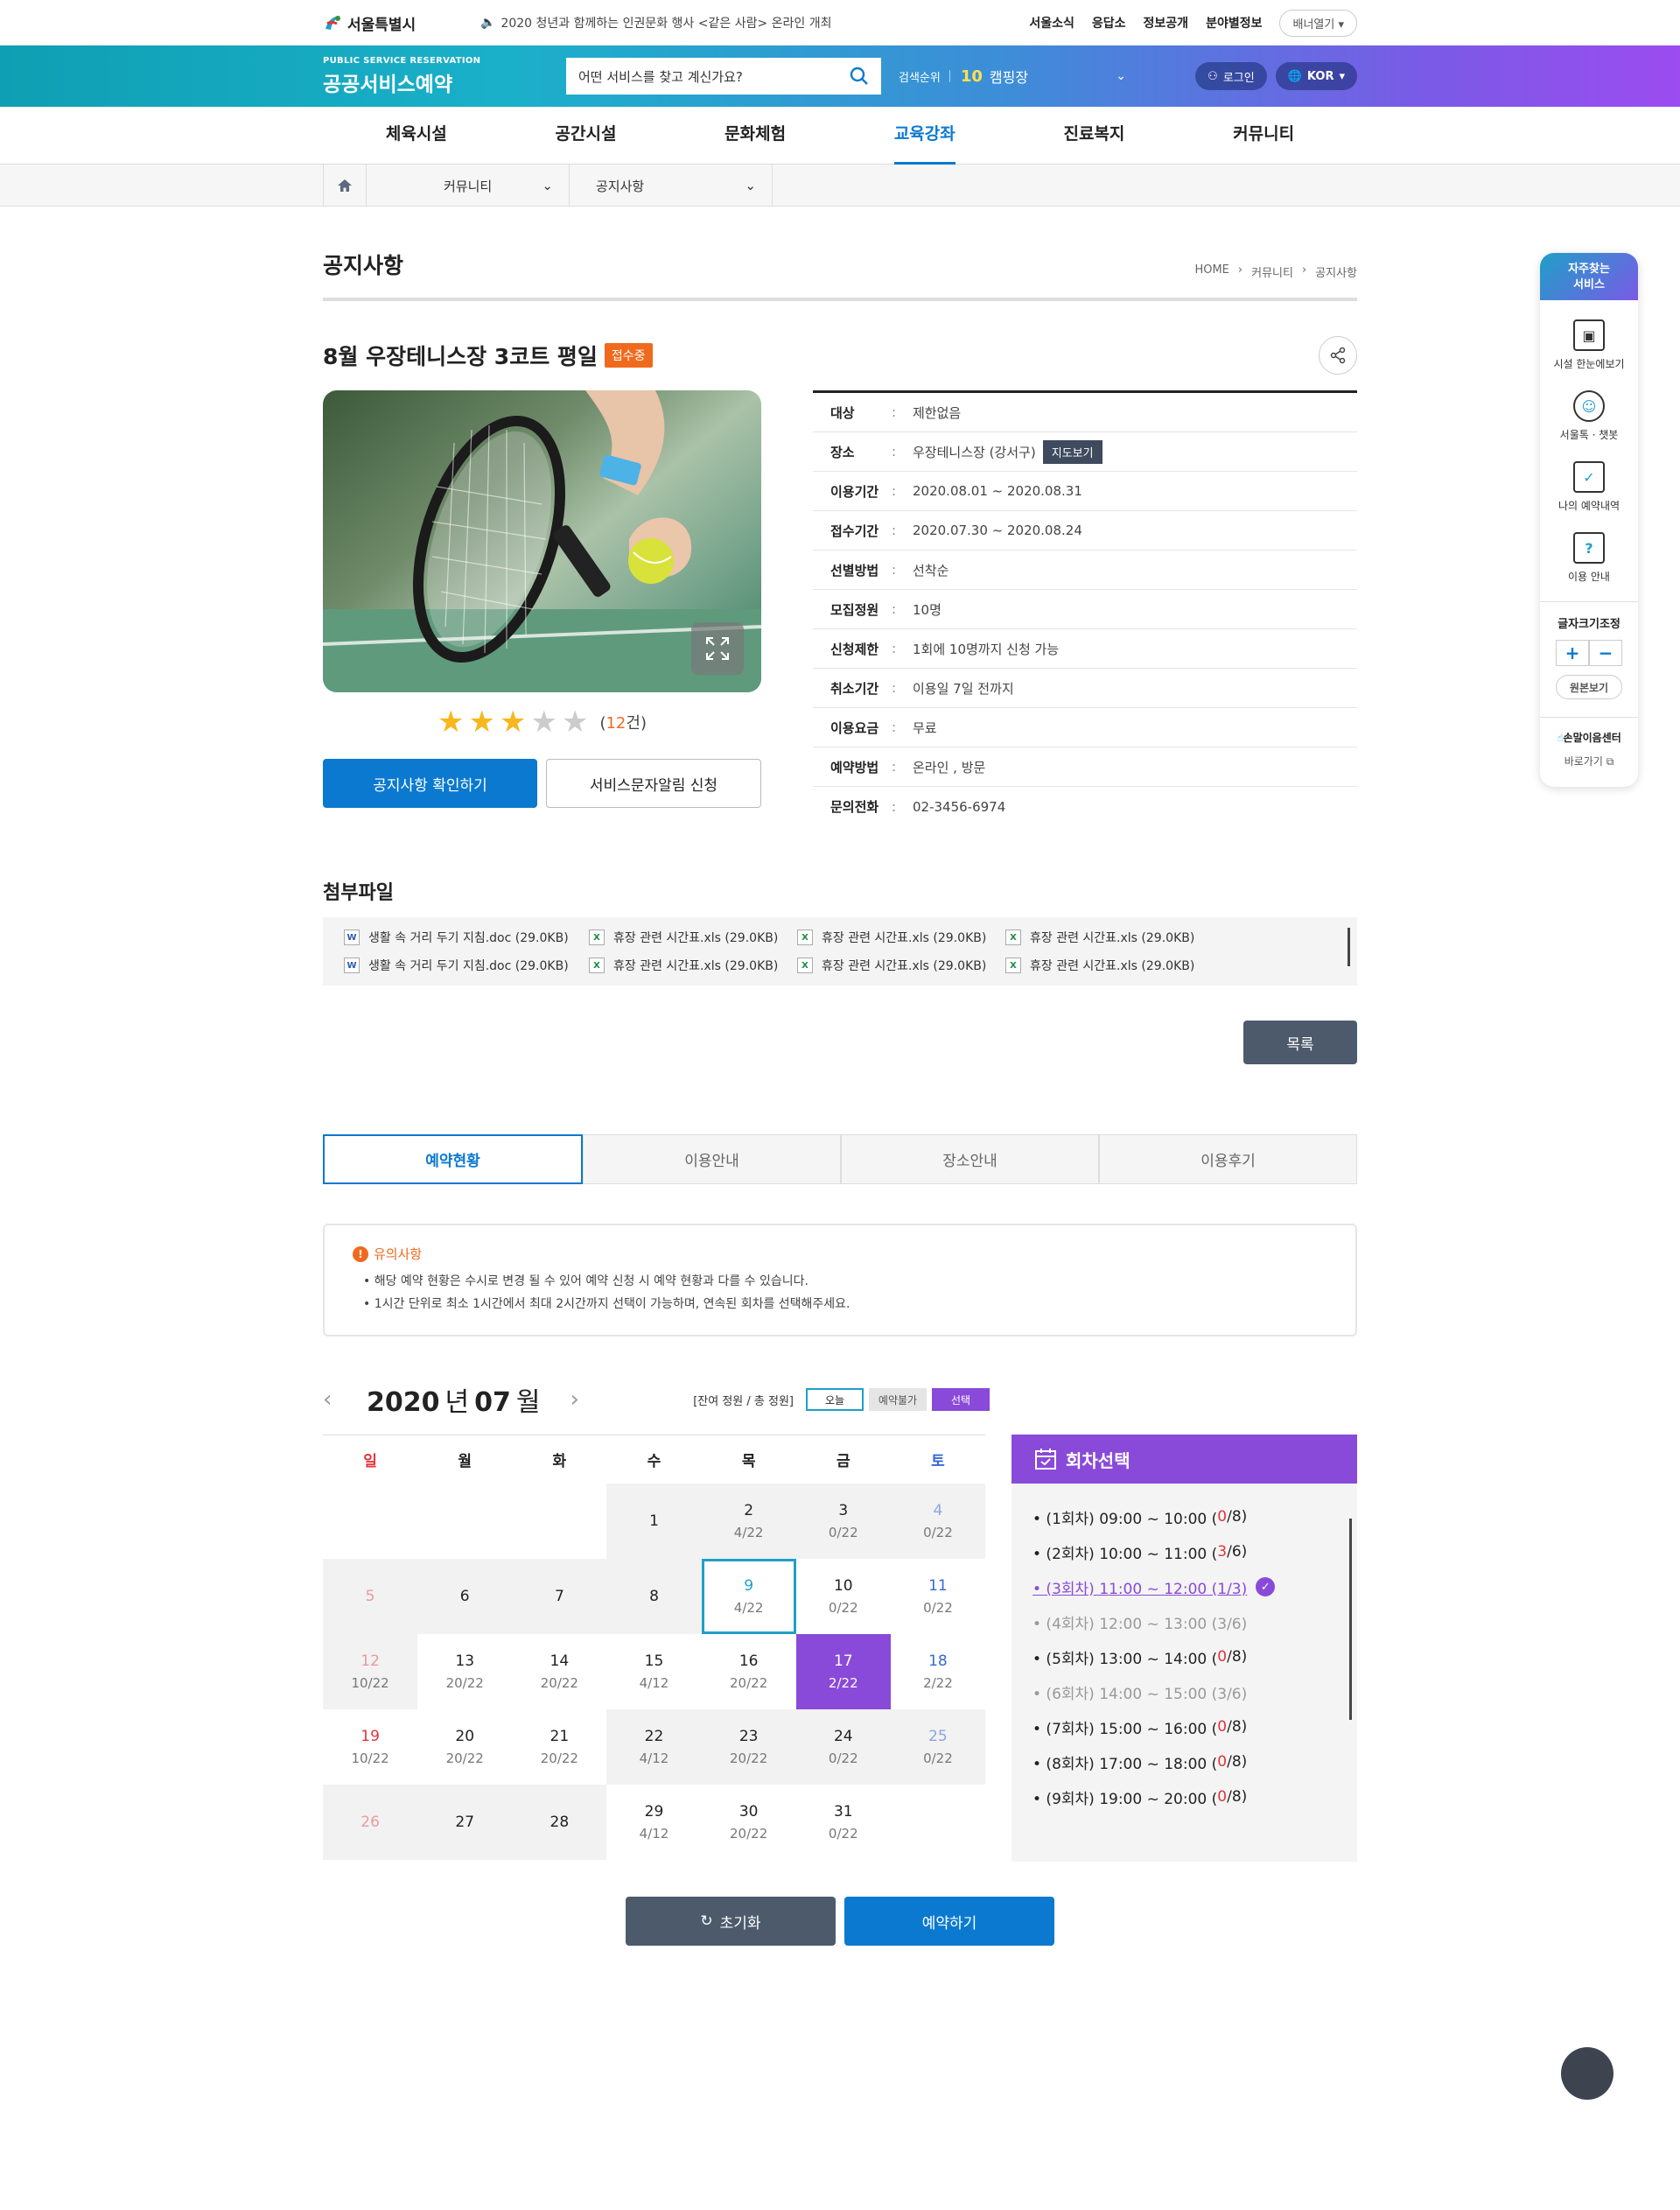 The height and width of the screenshot is (2210, 1680). Describe the element at coordinates (1184, 1726) in the screenshot. I see `round-item: • (7회차) 15:00 ~ 16:00 (0/8)` at that location.